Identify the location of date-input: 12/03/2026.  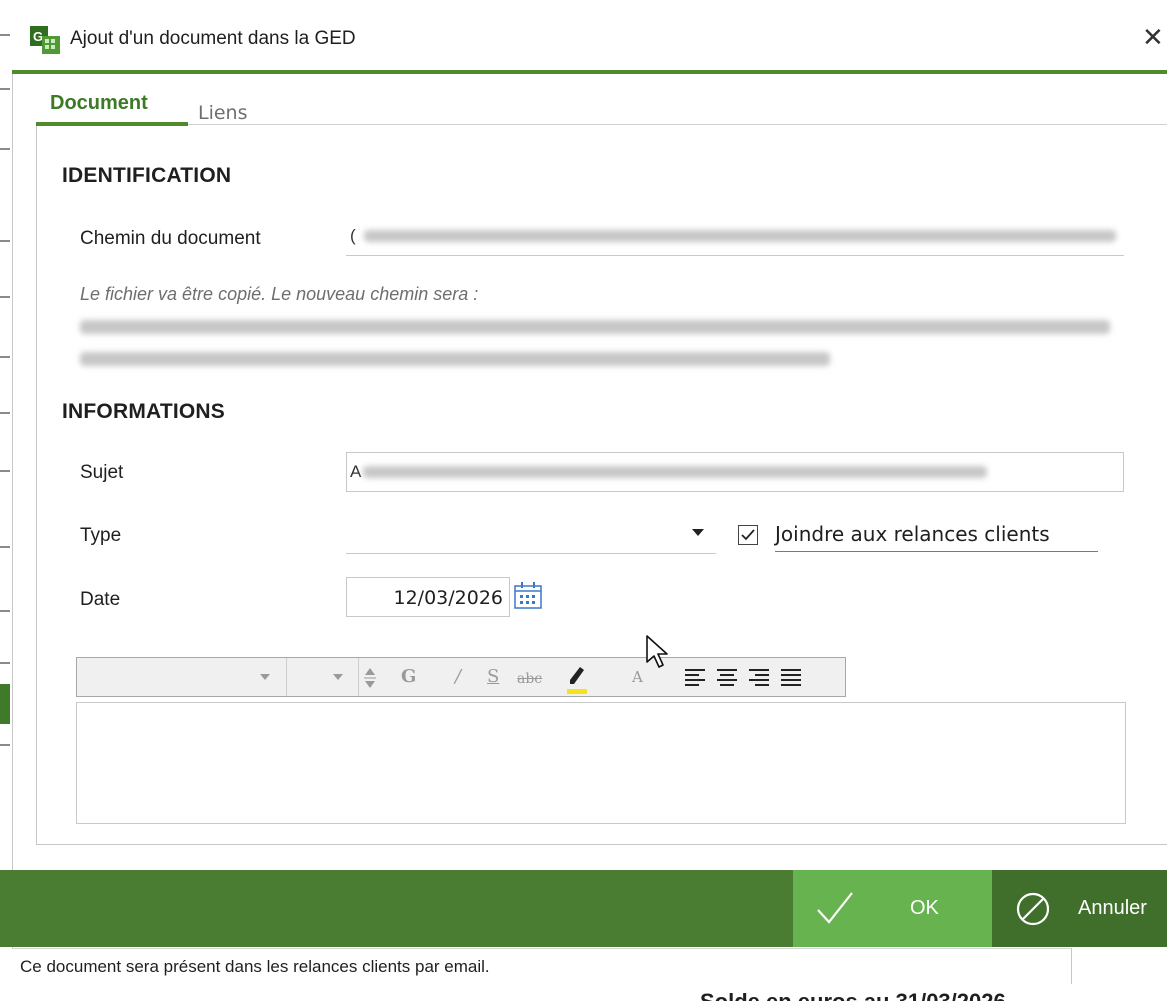
(428, 597).